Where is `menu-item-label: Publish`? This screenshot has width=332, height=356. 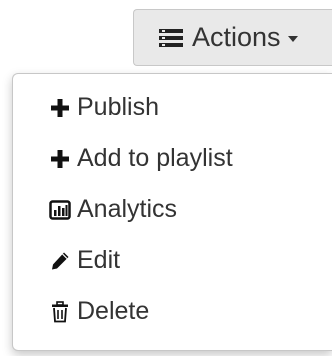
menu-item-label: Publish is located at coordinates (118, 107).